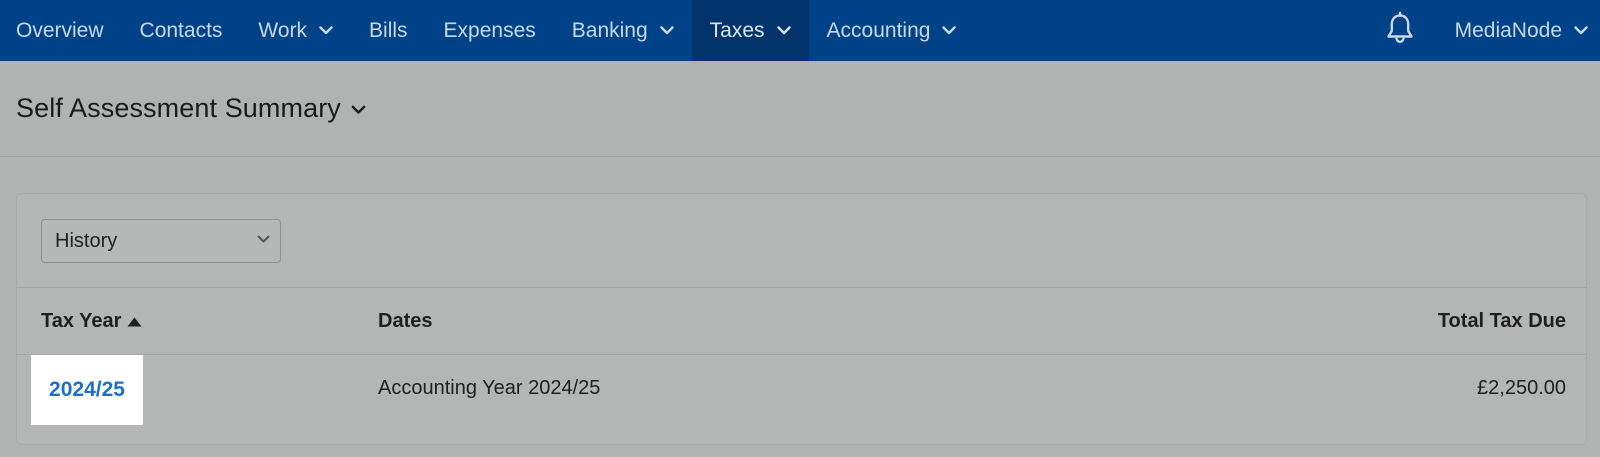 This screenshot has width=1600, height=457. Describe the element at coordinates (81, 321) in the screenshot. I see `column-header-label: Tax Year` at that location.